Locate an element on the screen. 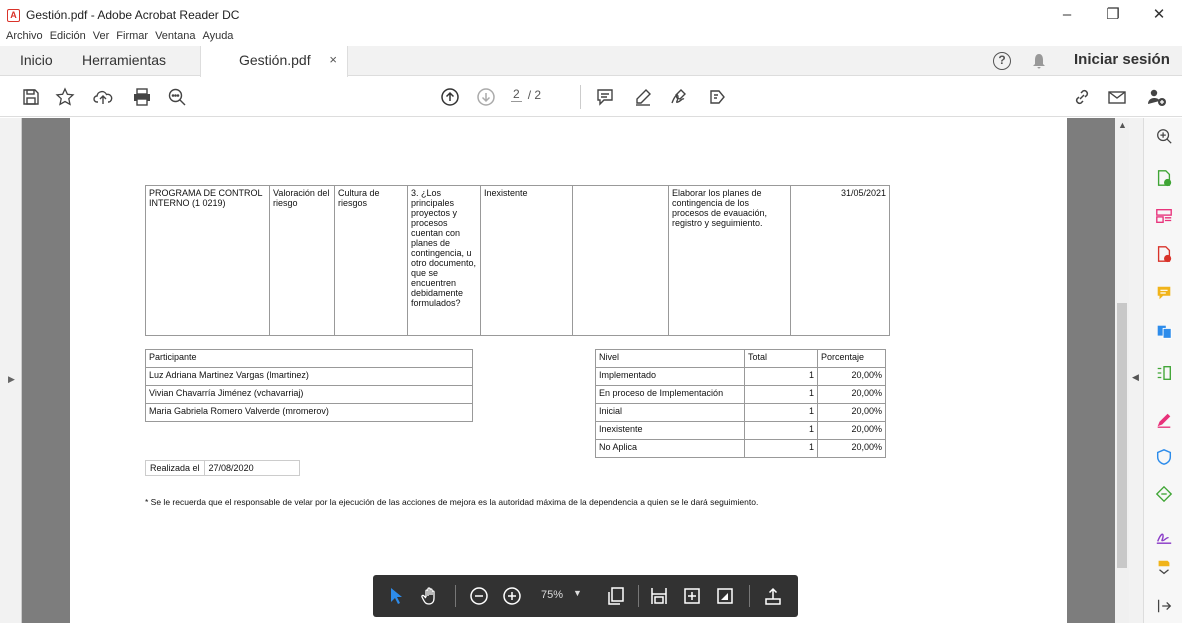  left-panel-toggle: ▶ is located at coordinates (11, 370).